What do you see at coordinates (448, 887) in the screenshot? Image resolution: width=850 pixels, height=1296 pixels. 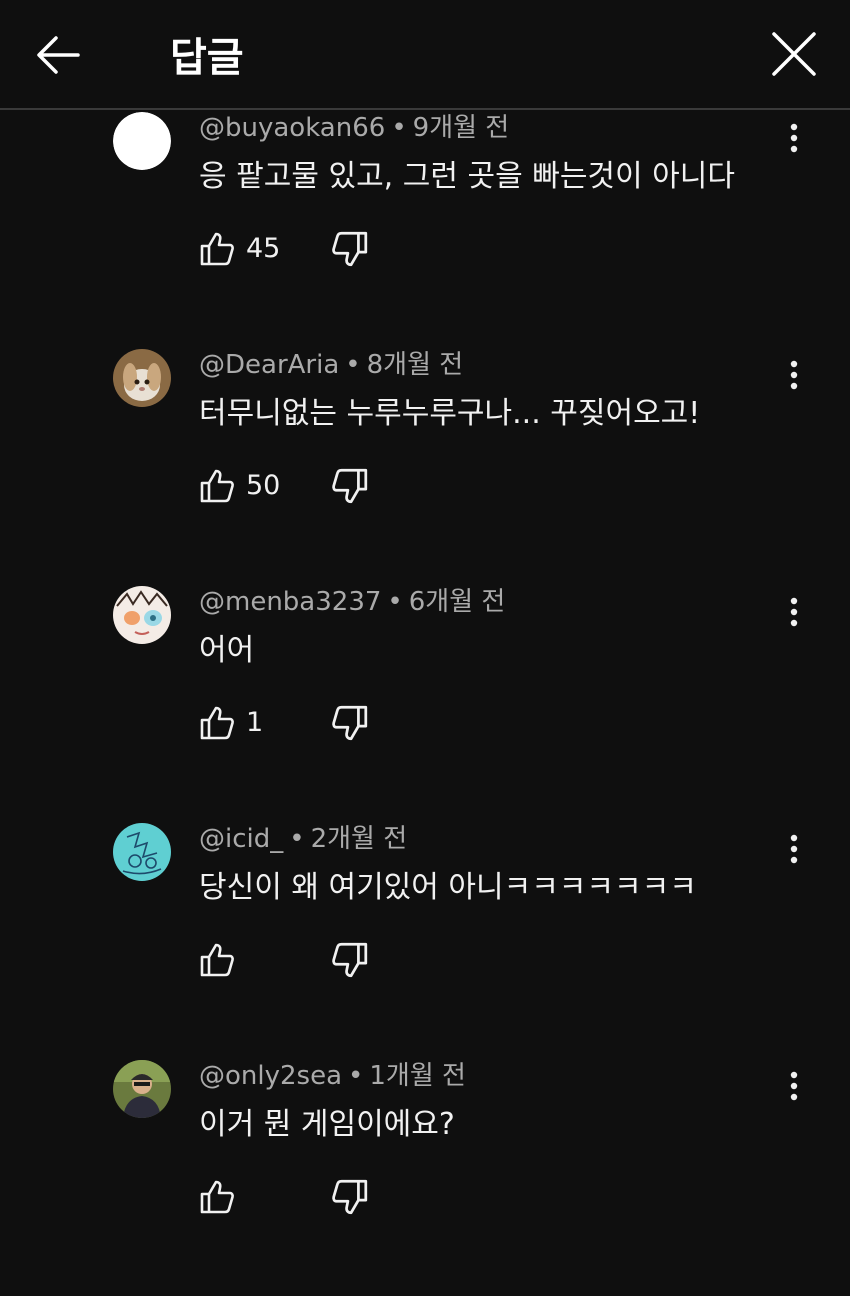 I see `comment-text: 당신이 왜 여기있어 아니ㅋㅋㅋㅋㅋㅋㅋ` at bounding box center [448, 887].